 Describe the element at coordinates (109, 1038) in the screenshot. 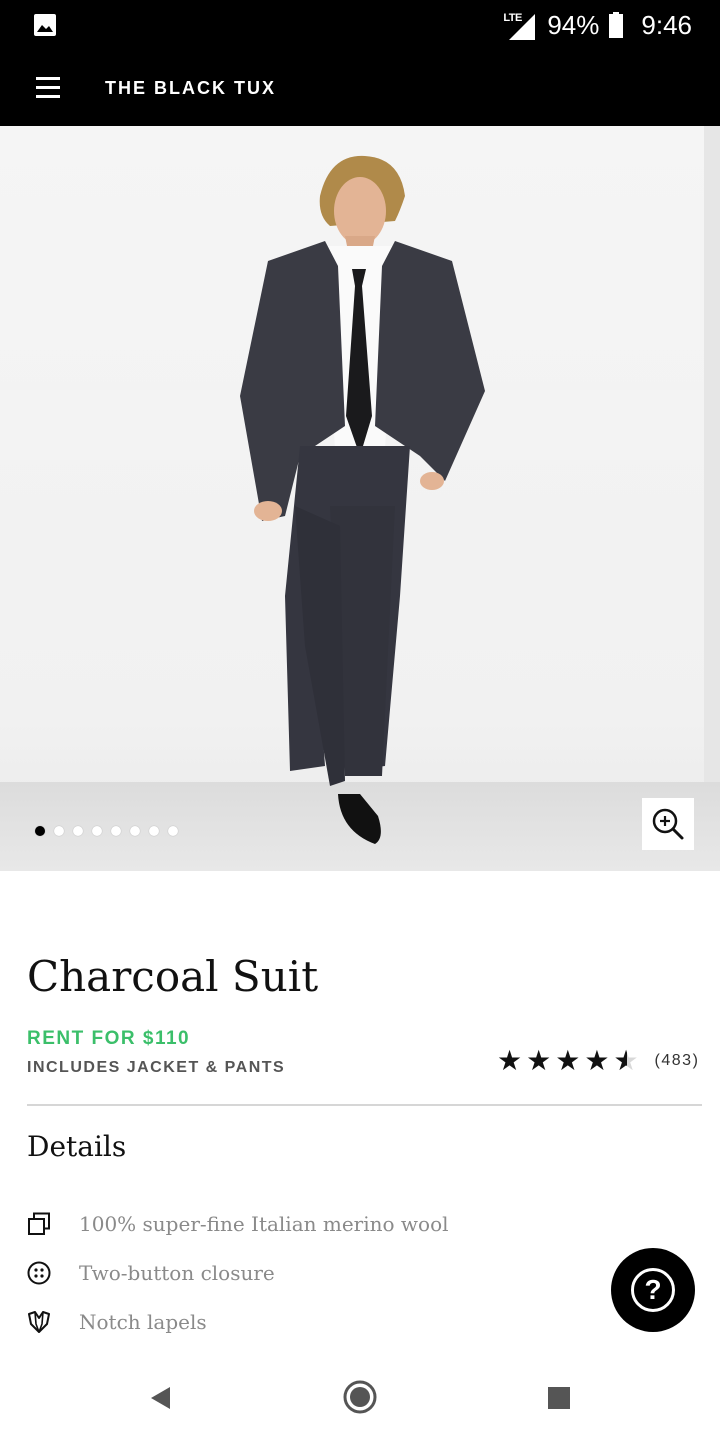

I see `rental-price: RENT FOR $110` at that location.